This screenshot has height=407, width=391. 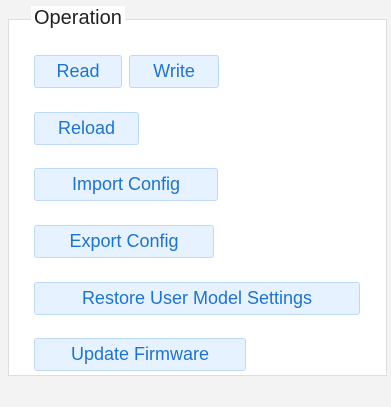 What do you see at coordinates (124, 241) in the screenshot?
I see `export-config-button: Export Config` at bounding box center [124, 241].